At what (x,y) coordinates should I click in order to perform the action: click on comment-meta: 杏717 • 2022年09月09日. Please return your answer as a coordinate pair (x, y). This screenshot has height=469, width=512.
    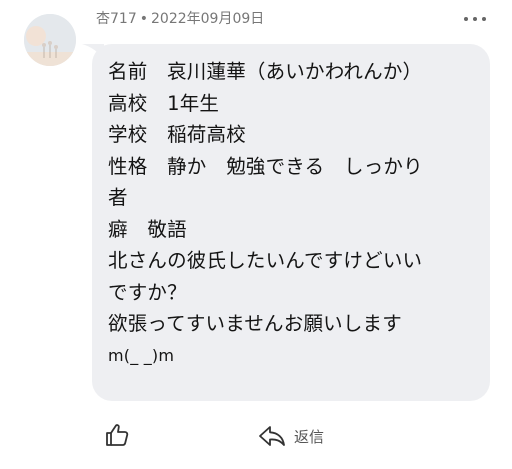
    Looking at the image, I should click on (180, 19).